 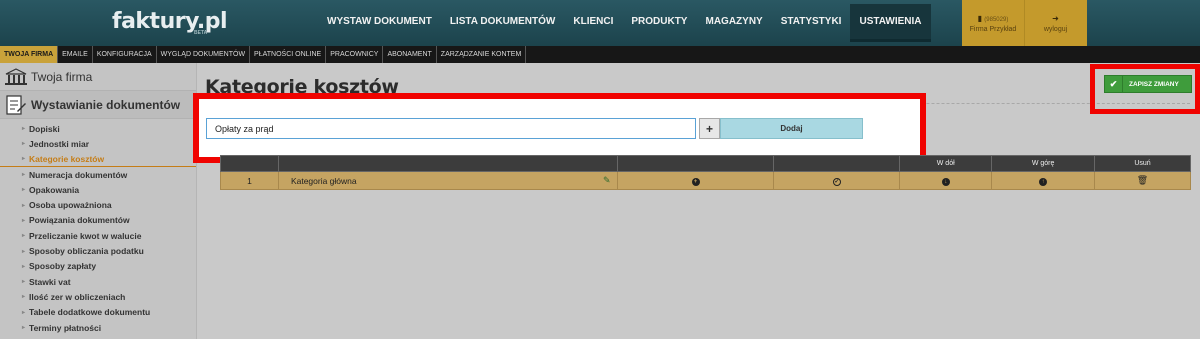 What do you see at coordinates (946, 163) in the screenshot?
I see `col-header-move-down: W dół` at bounding box center [946, 163].